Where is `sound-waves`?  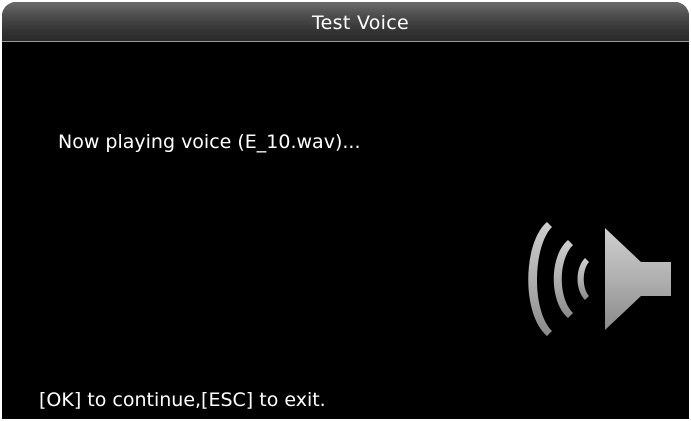
sound-waves is located at coordinates (558, 279).